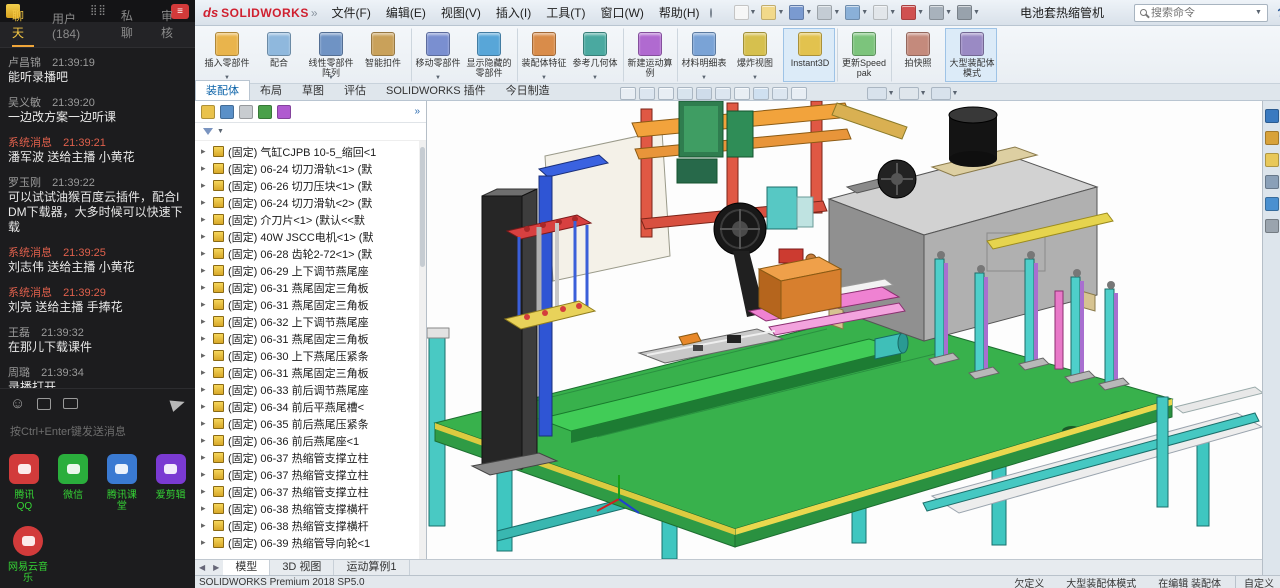  I want to click on feature-tree-item: ▸ (固定) 06-29 上下调节燕尾座, so click(310, 270).